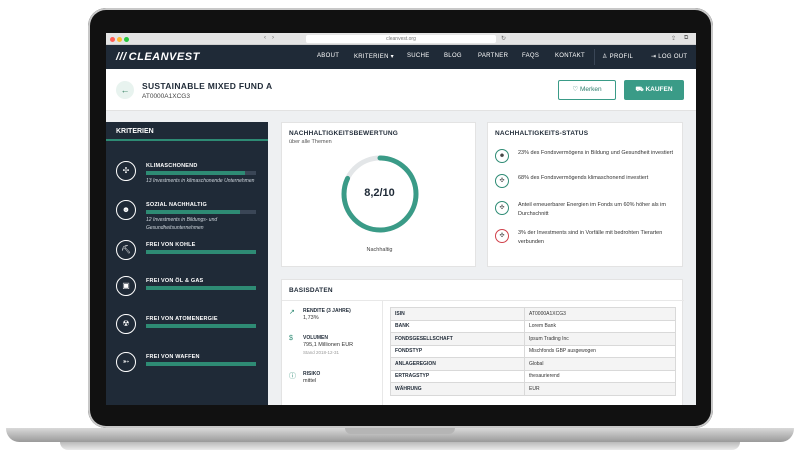 Image resolution: width=800 pixels, height=473 pixels. I want to click on nav-item-kriterien: KRITERIEN ▾, so click(374, 56).